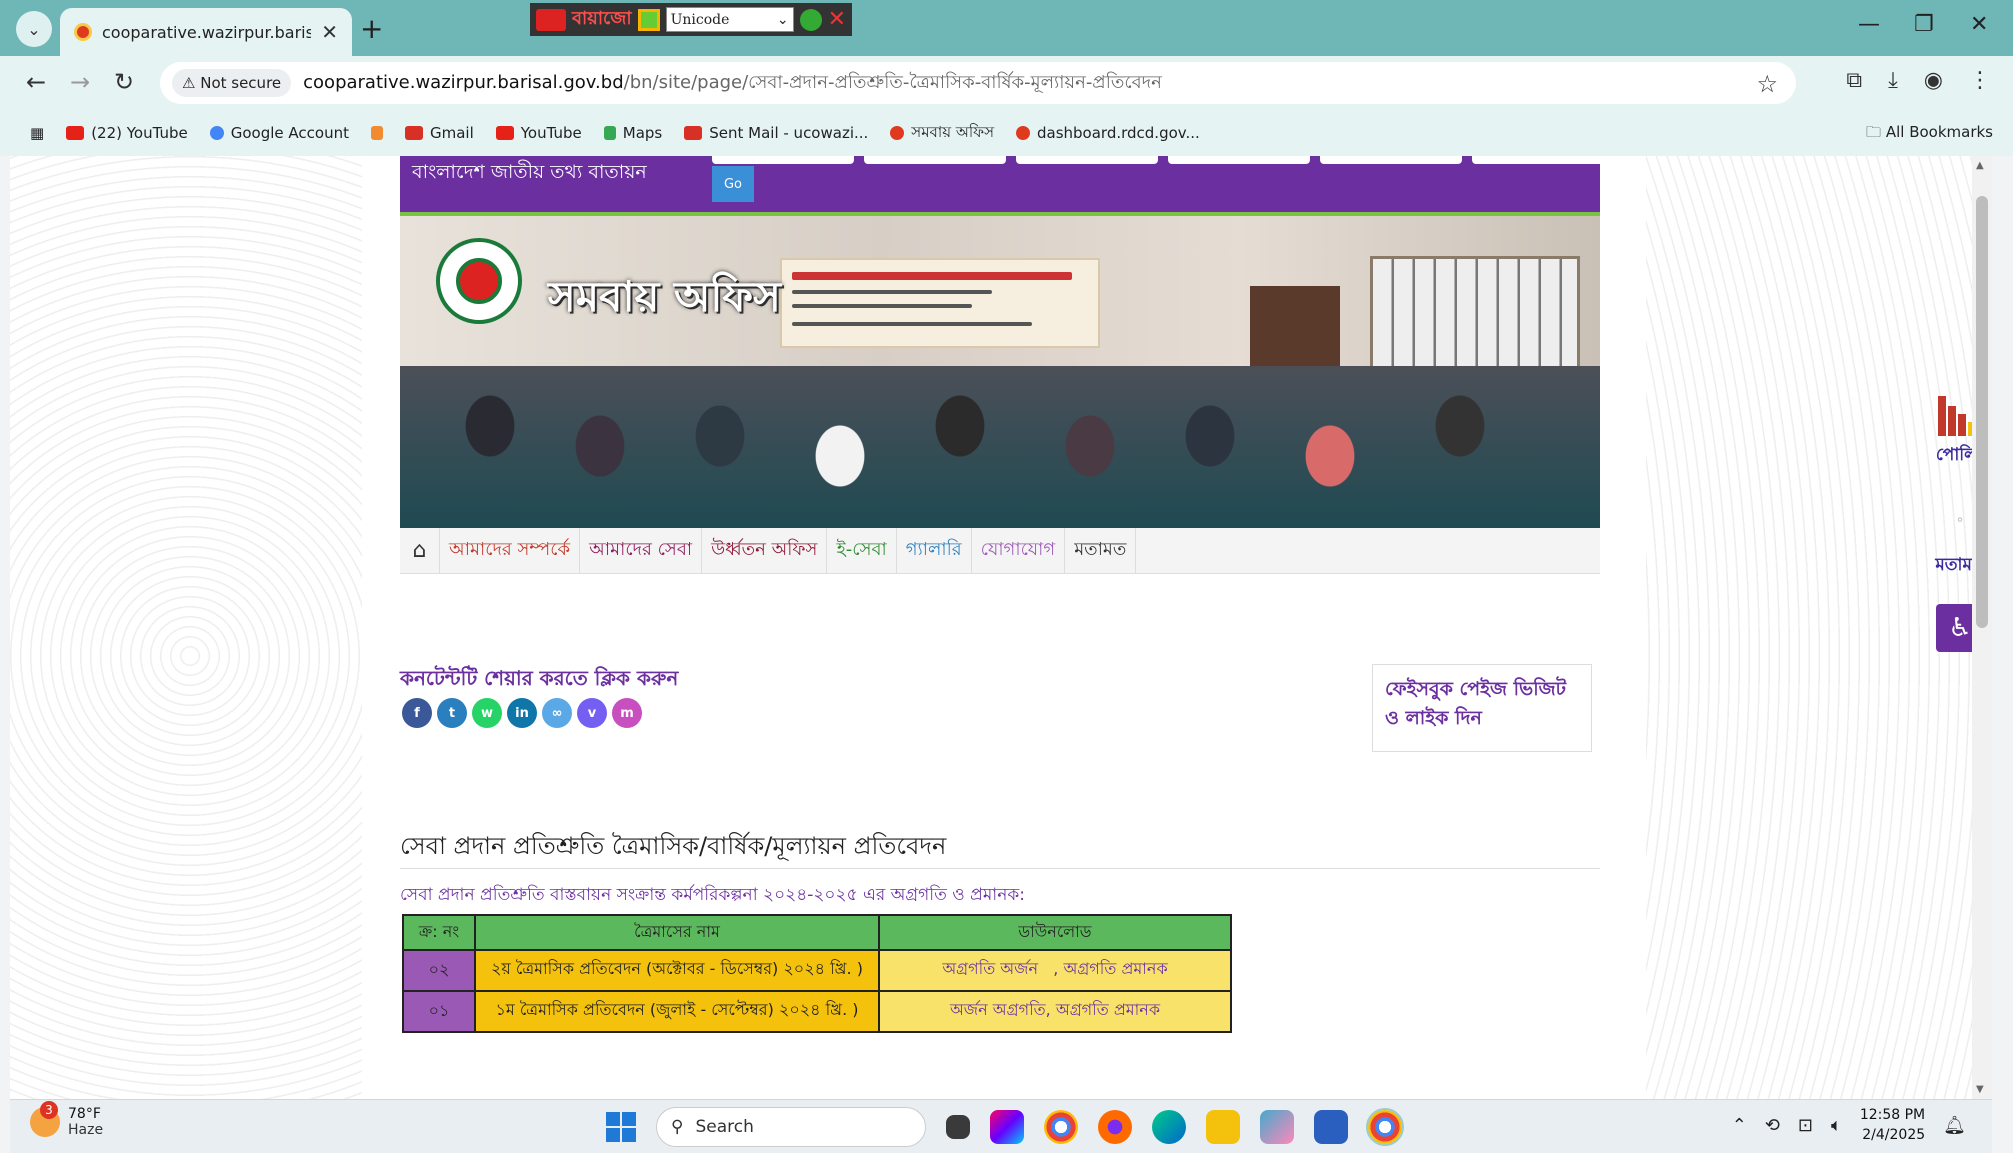 This screenshot has height=1153, width=2013. I want to click on ime-go-icon, so click(810, 19).